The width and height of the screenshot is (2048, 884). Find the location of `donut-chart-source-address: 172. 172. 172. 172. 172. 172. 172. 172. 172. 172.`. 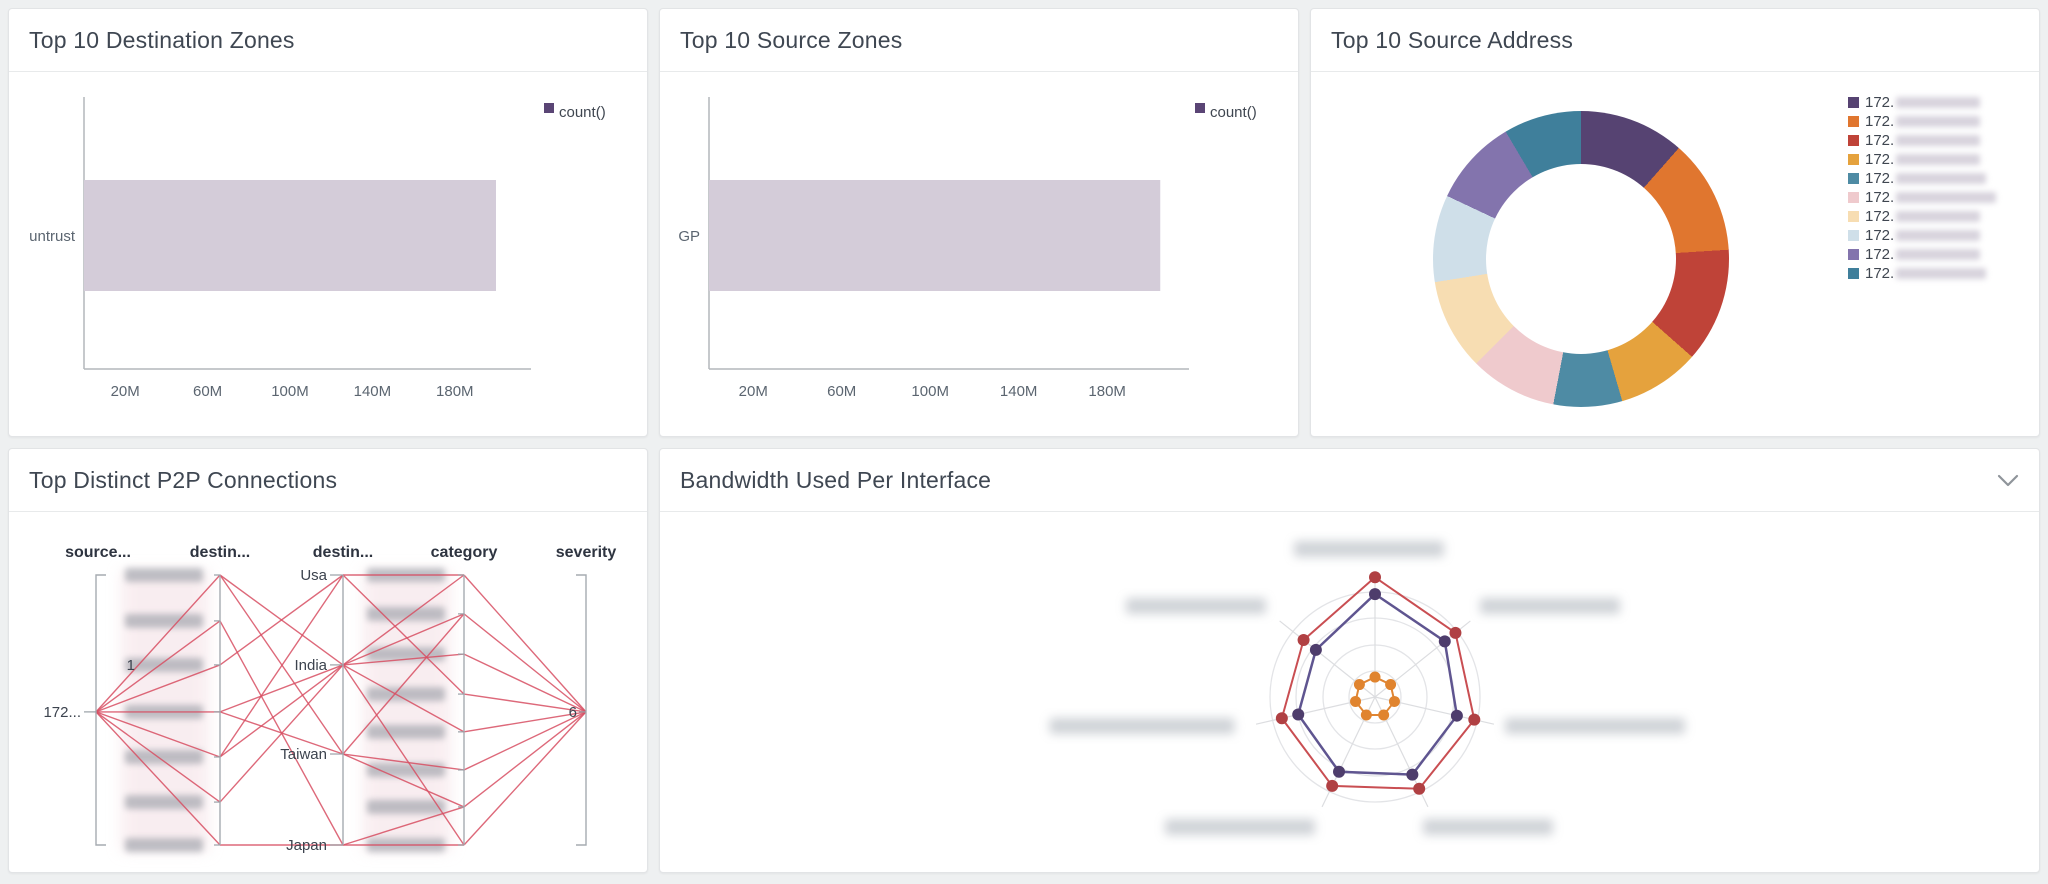

donut-chart-source-address: 172. 172. 172. 172. 172. 172. 172. 172. 172. 172. is located at coordinates (1675, 254).